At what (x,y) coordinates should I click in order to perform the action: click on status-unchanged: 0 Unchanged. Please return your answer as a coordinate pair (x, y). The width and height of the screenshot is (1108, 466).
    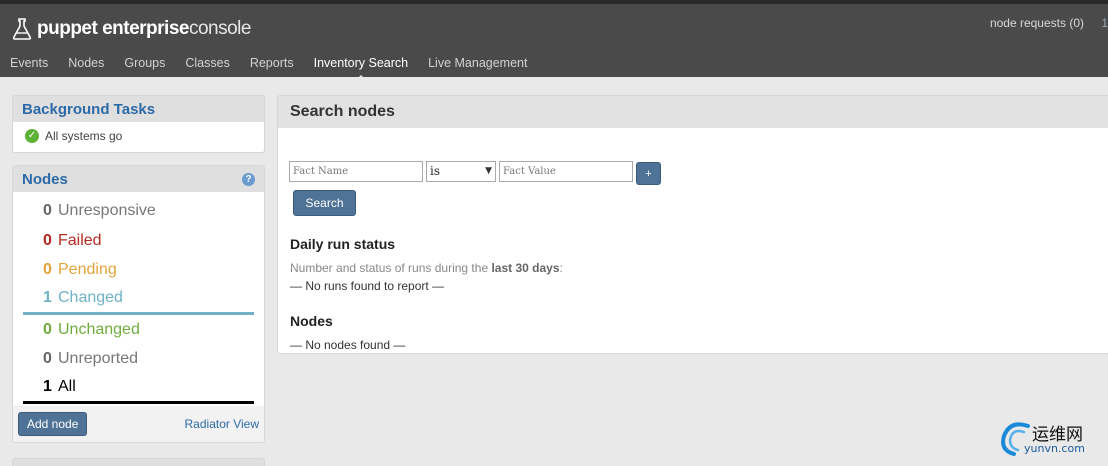
    Looking at the image, I should click on (138, 330).